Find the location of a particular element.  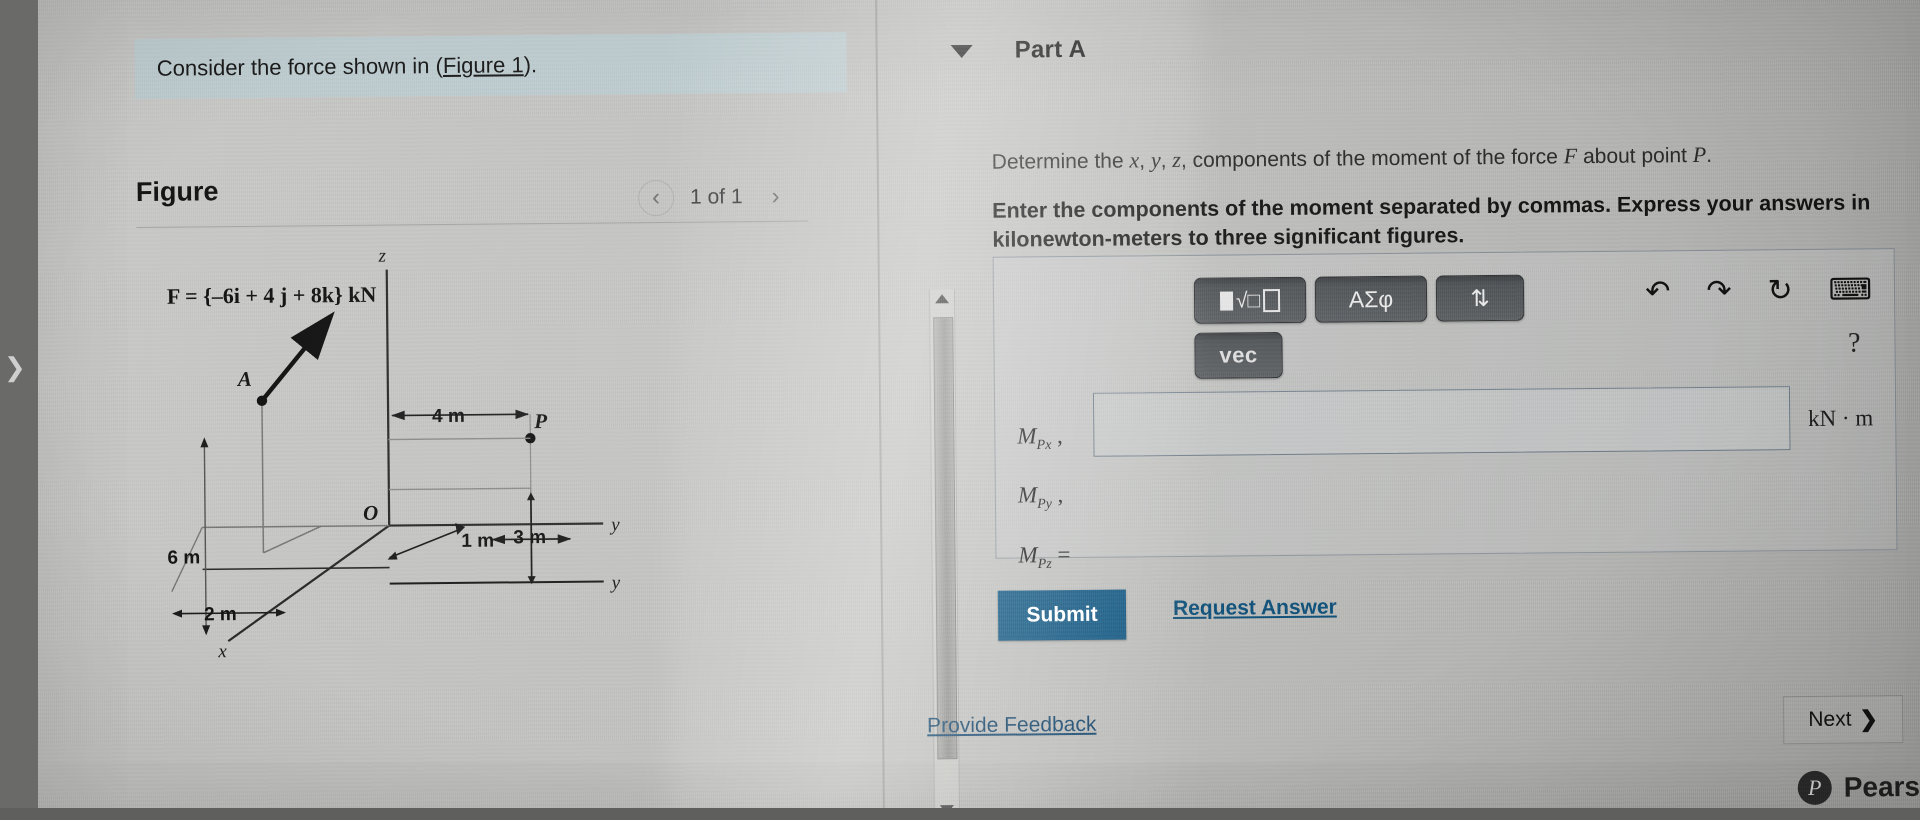

question-var-x: x is located at coordinates (1134, 160).